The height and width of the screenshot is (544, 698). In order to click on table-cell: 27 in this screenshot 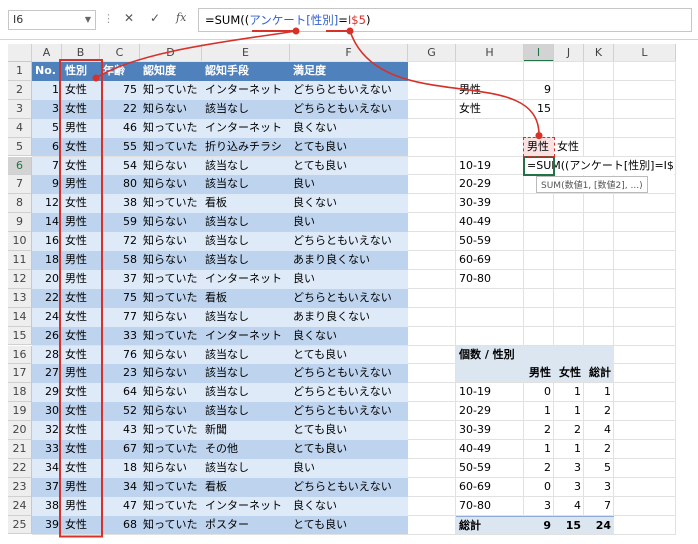, I will do `click(47, 374)`.